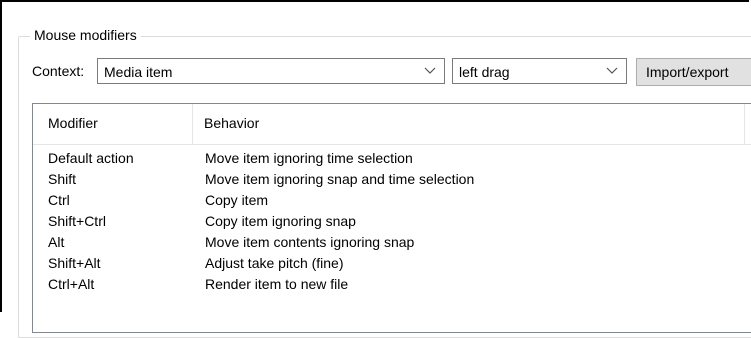  Describe the element at coordinates (85, 35) in the screenshot. I see `group-title: Mouse modifiers` at that location.